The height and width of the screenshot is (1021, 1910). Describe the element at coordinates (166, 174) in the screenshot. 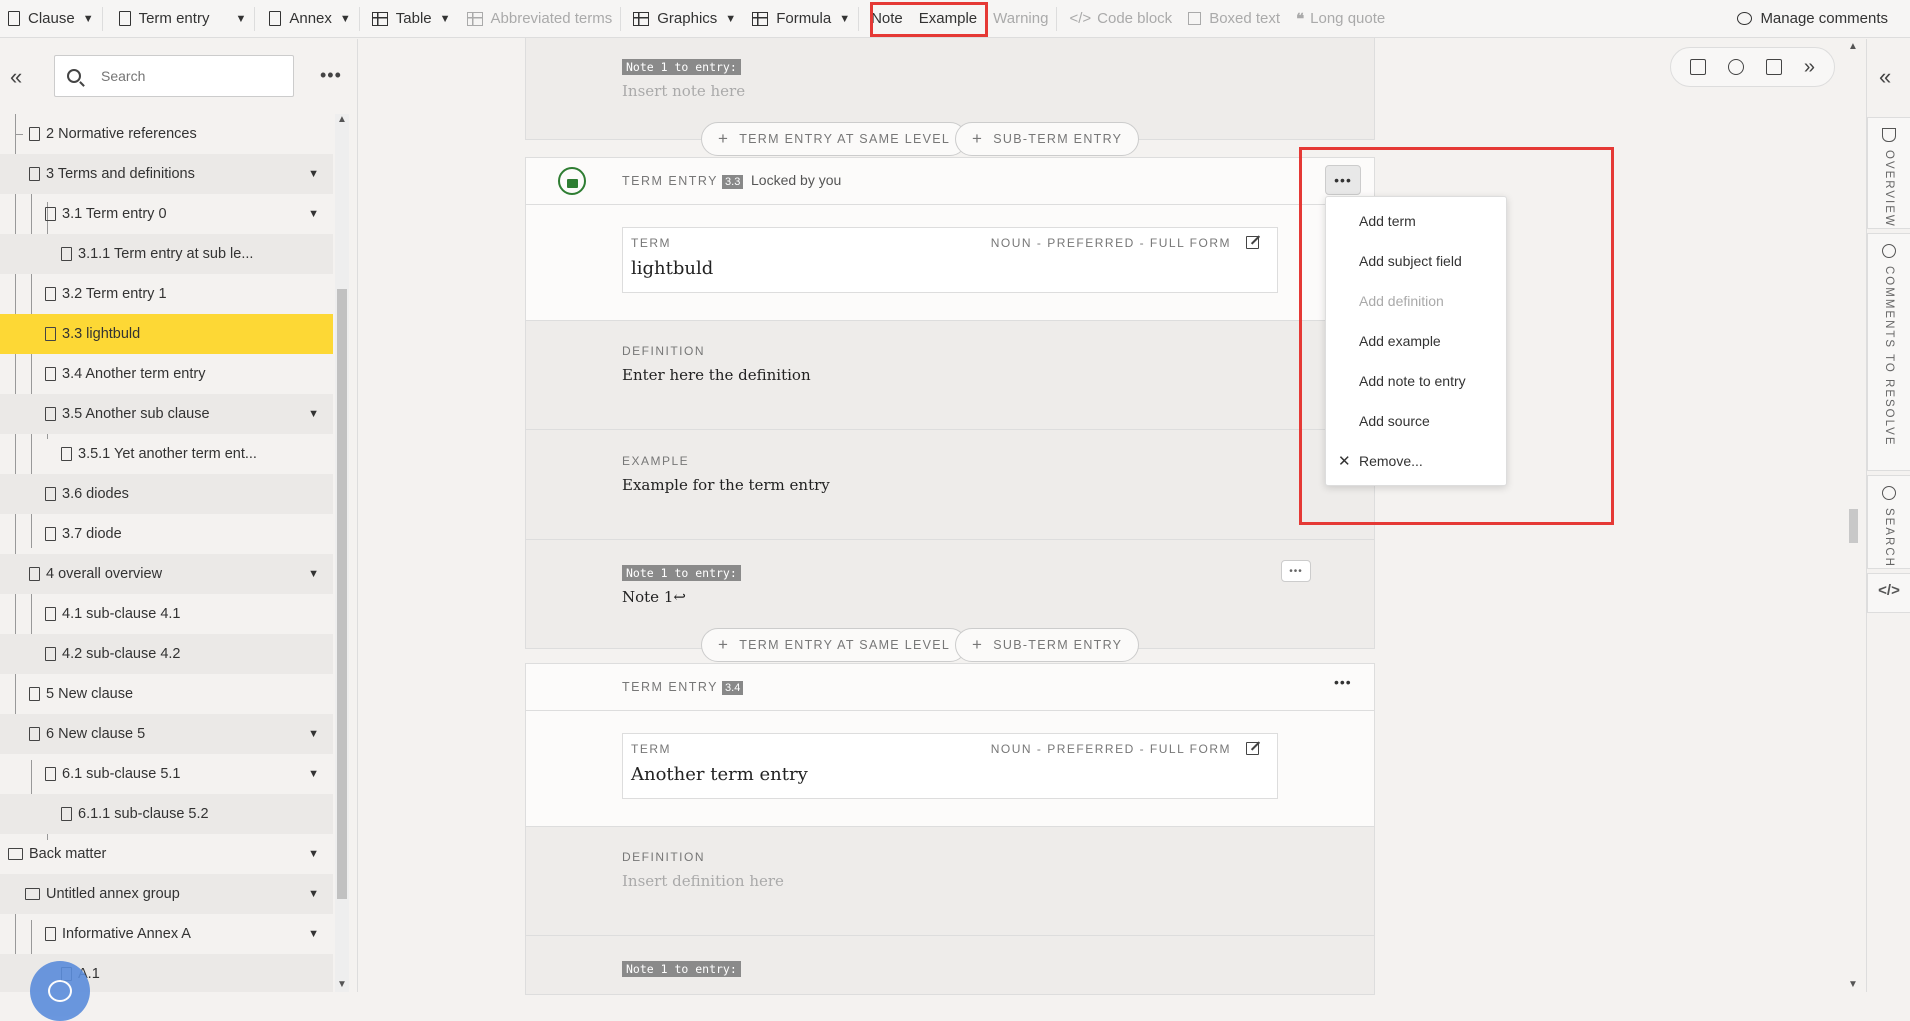

I see `tree-item: 3 Terms and definitions ▼` at that location.